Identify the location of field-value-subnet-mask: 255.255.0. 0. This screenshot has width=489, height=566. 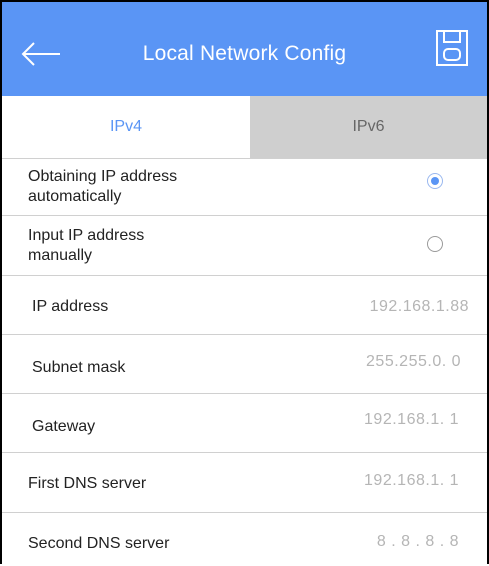
(413, 362).